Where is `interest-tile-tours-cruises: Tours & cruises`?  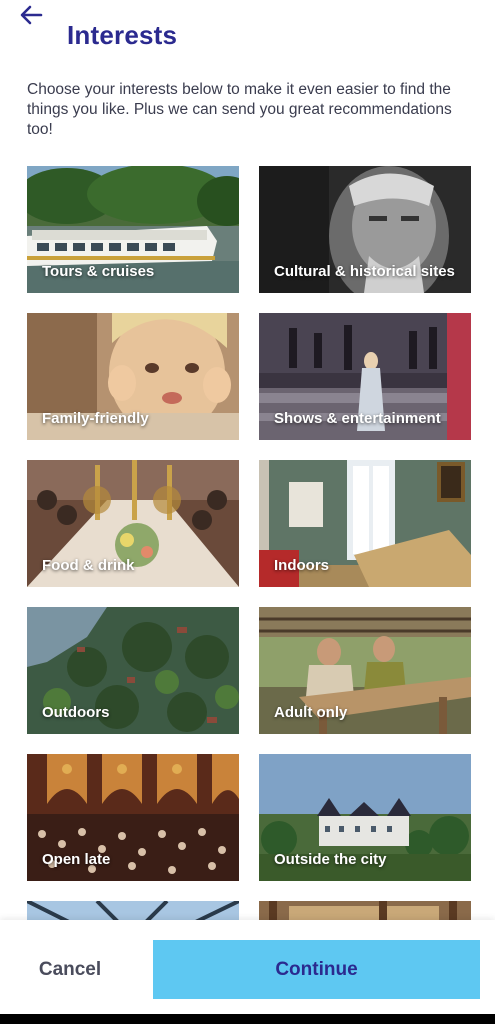
interest-tile-tours-cruises: Tours & cruises is located at coordinates (133, 229).